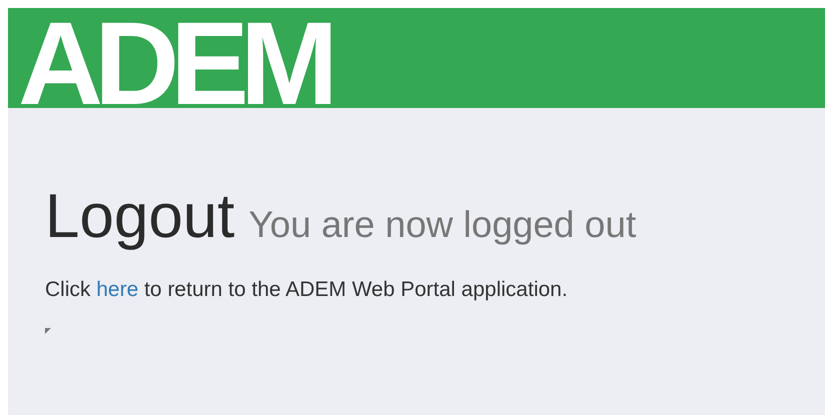  What do you see at coordinates (117, 289) in the screenshot?
I see `portal-link: here` at bounding box center [117, 289].